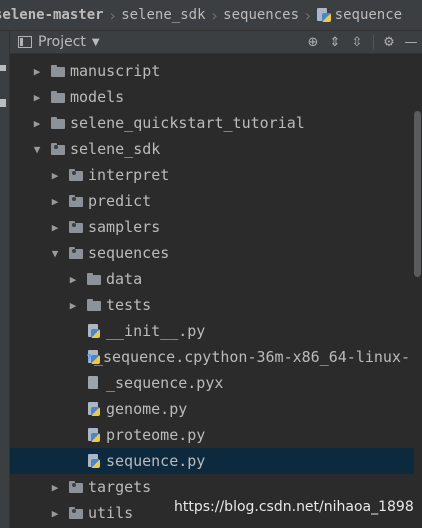  I want to click on breadcrumb-item-selene-sdk: selene_sdk, so click(163, 15).